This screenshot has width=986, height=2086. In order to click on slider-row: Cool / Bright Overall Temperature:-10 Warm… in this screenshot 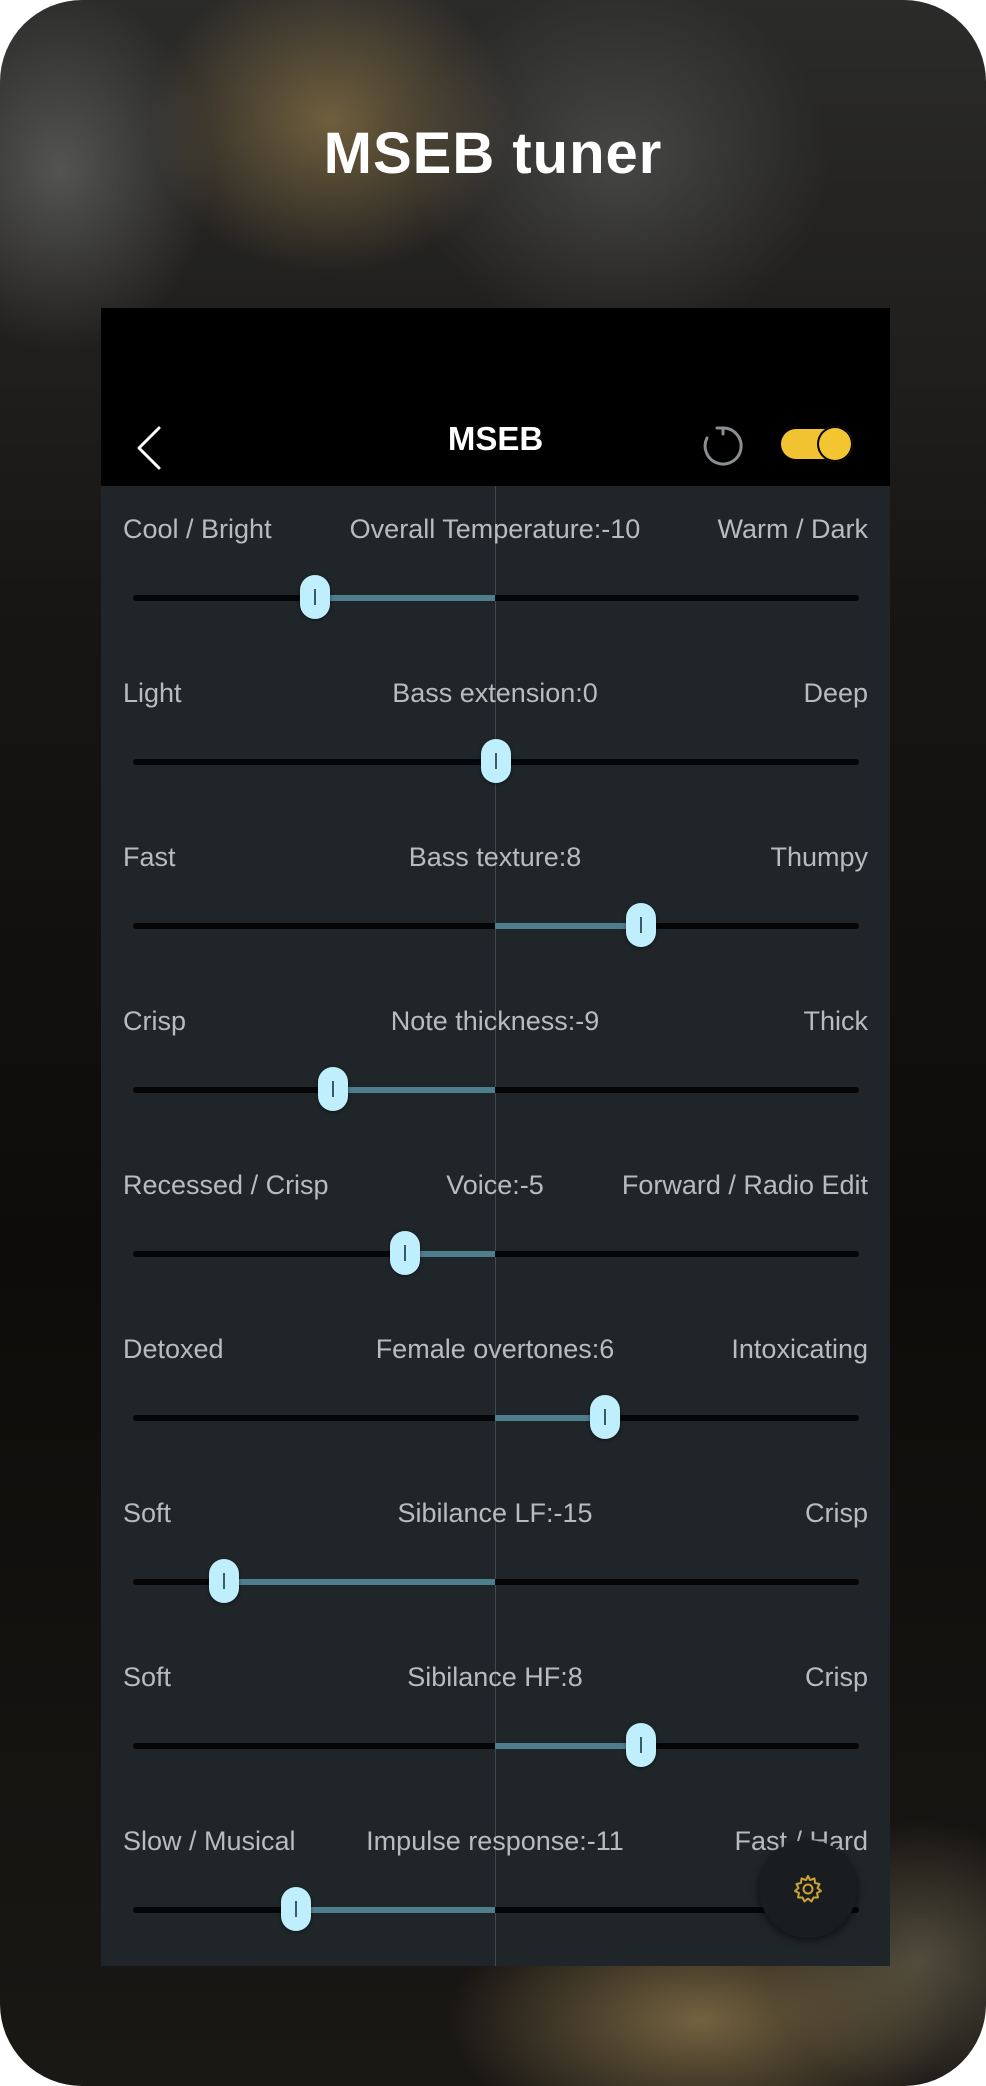, I will do `click(495, 568)`.